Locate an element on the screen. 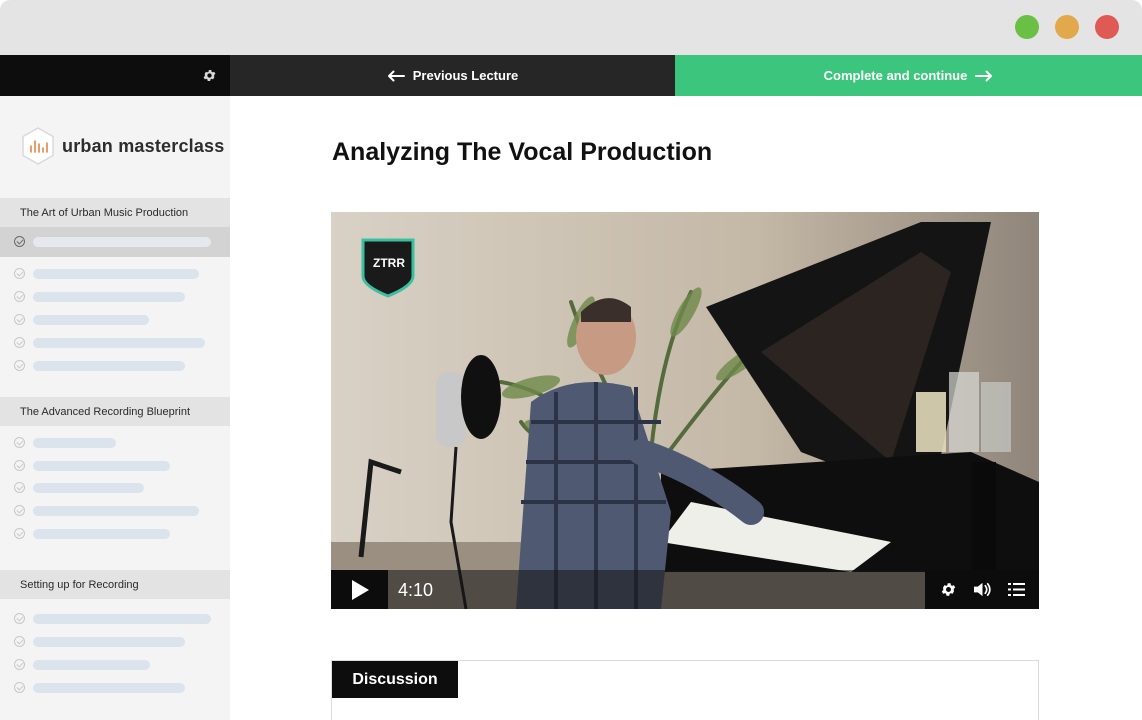 This screenshot has width=1142, height=720. window-maximize-button is located at coordinates (1027, 27).